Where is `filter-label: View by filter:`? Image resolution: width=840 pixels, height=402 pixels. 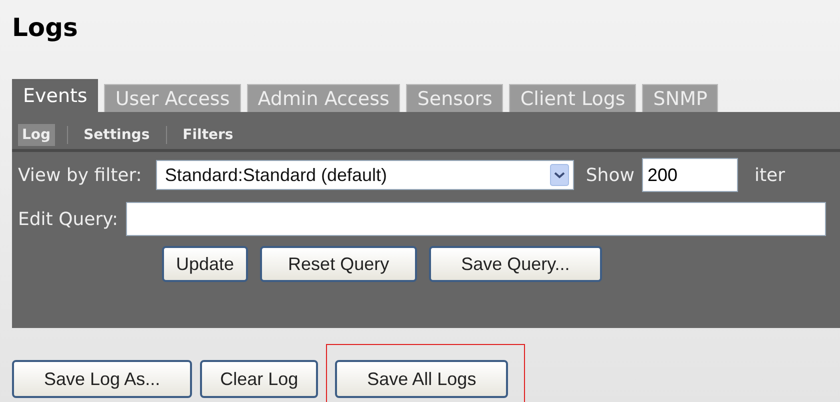 filter-label: View by filter: is located at coordinates (80, 175).